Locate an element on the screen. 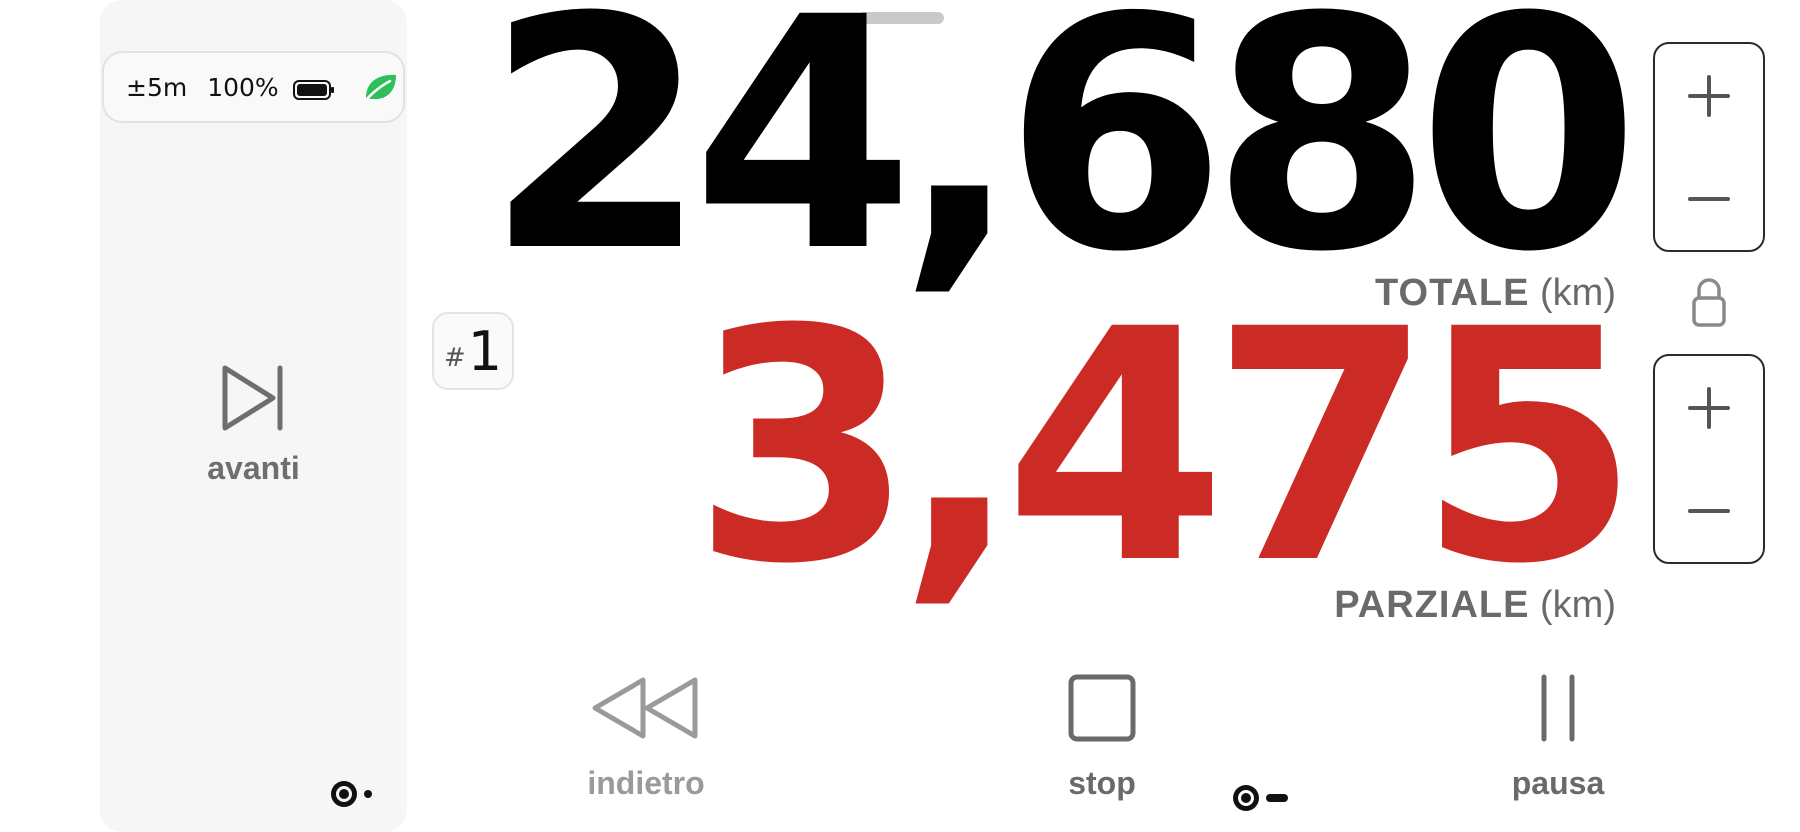 The width and height of the screenshot is (1800, 832). partial-unit: (km) is located at coordinates (1578, 605).